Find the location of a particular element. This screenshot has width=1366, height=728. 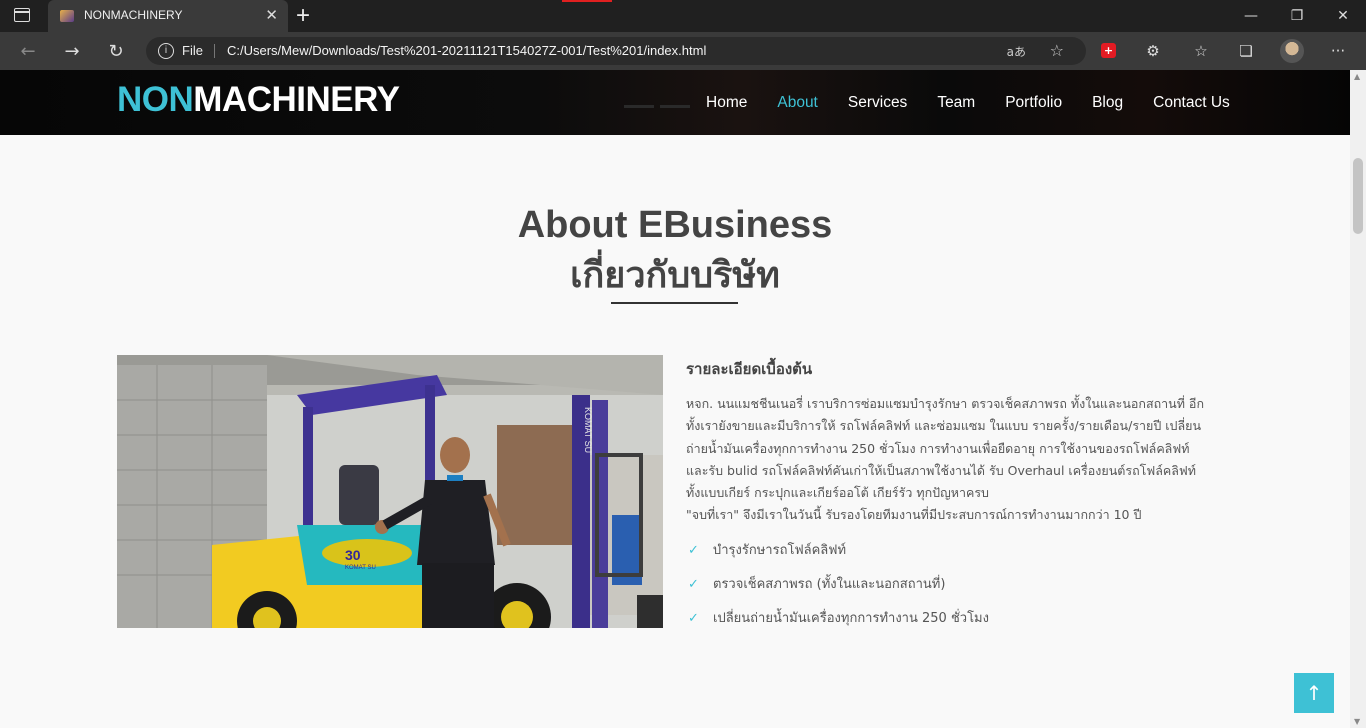

logo-part-main: MACHINERY is located at coordinates (296, 99).